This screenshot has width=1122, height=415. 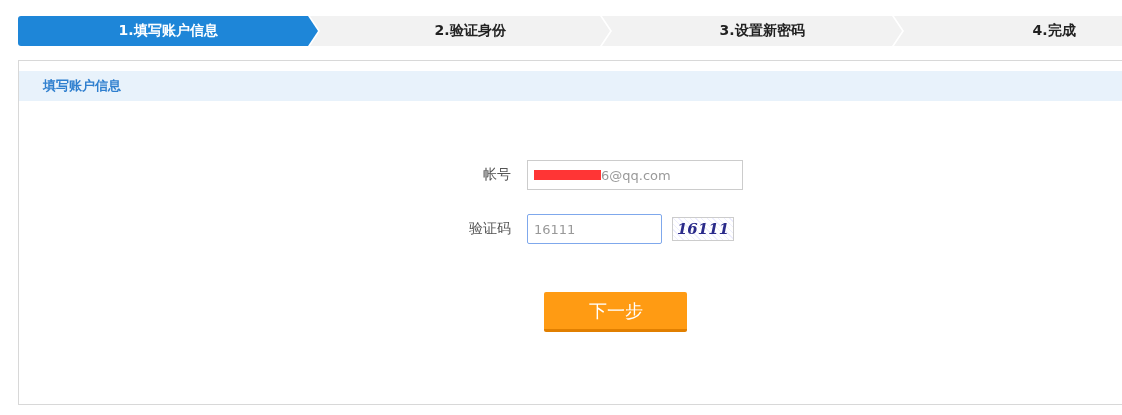 What do you see at coordinates (615, 312) in the screenshot?
I see `next-button: 下一步` at bounding box center [615, 312].